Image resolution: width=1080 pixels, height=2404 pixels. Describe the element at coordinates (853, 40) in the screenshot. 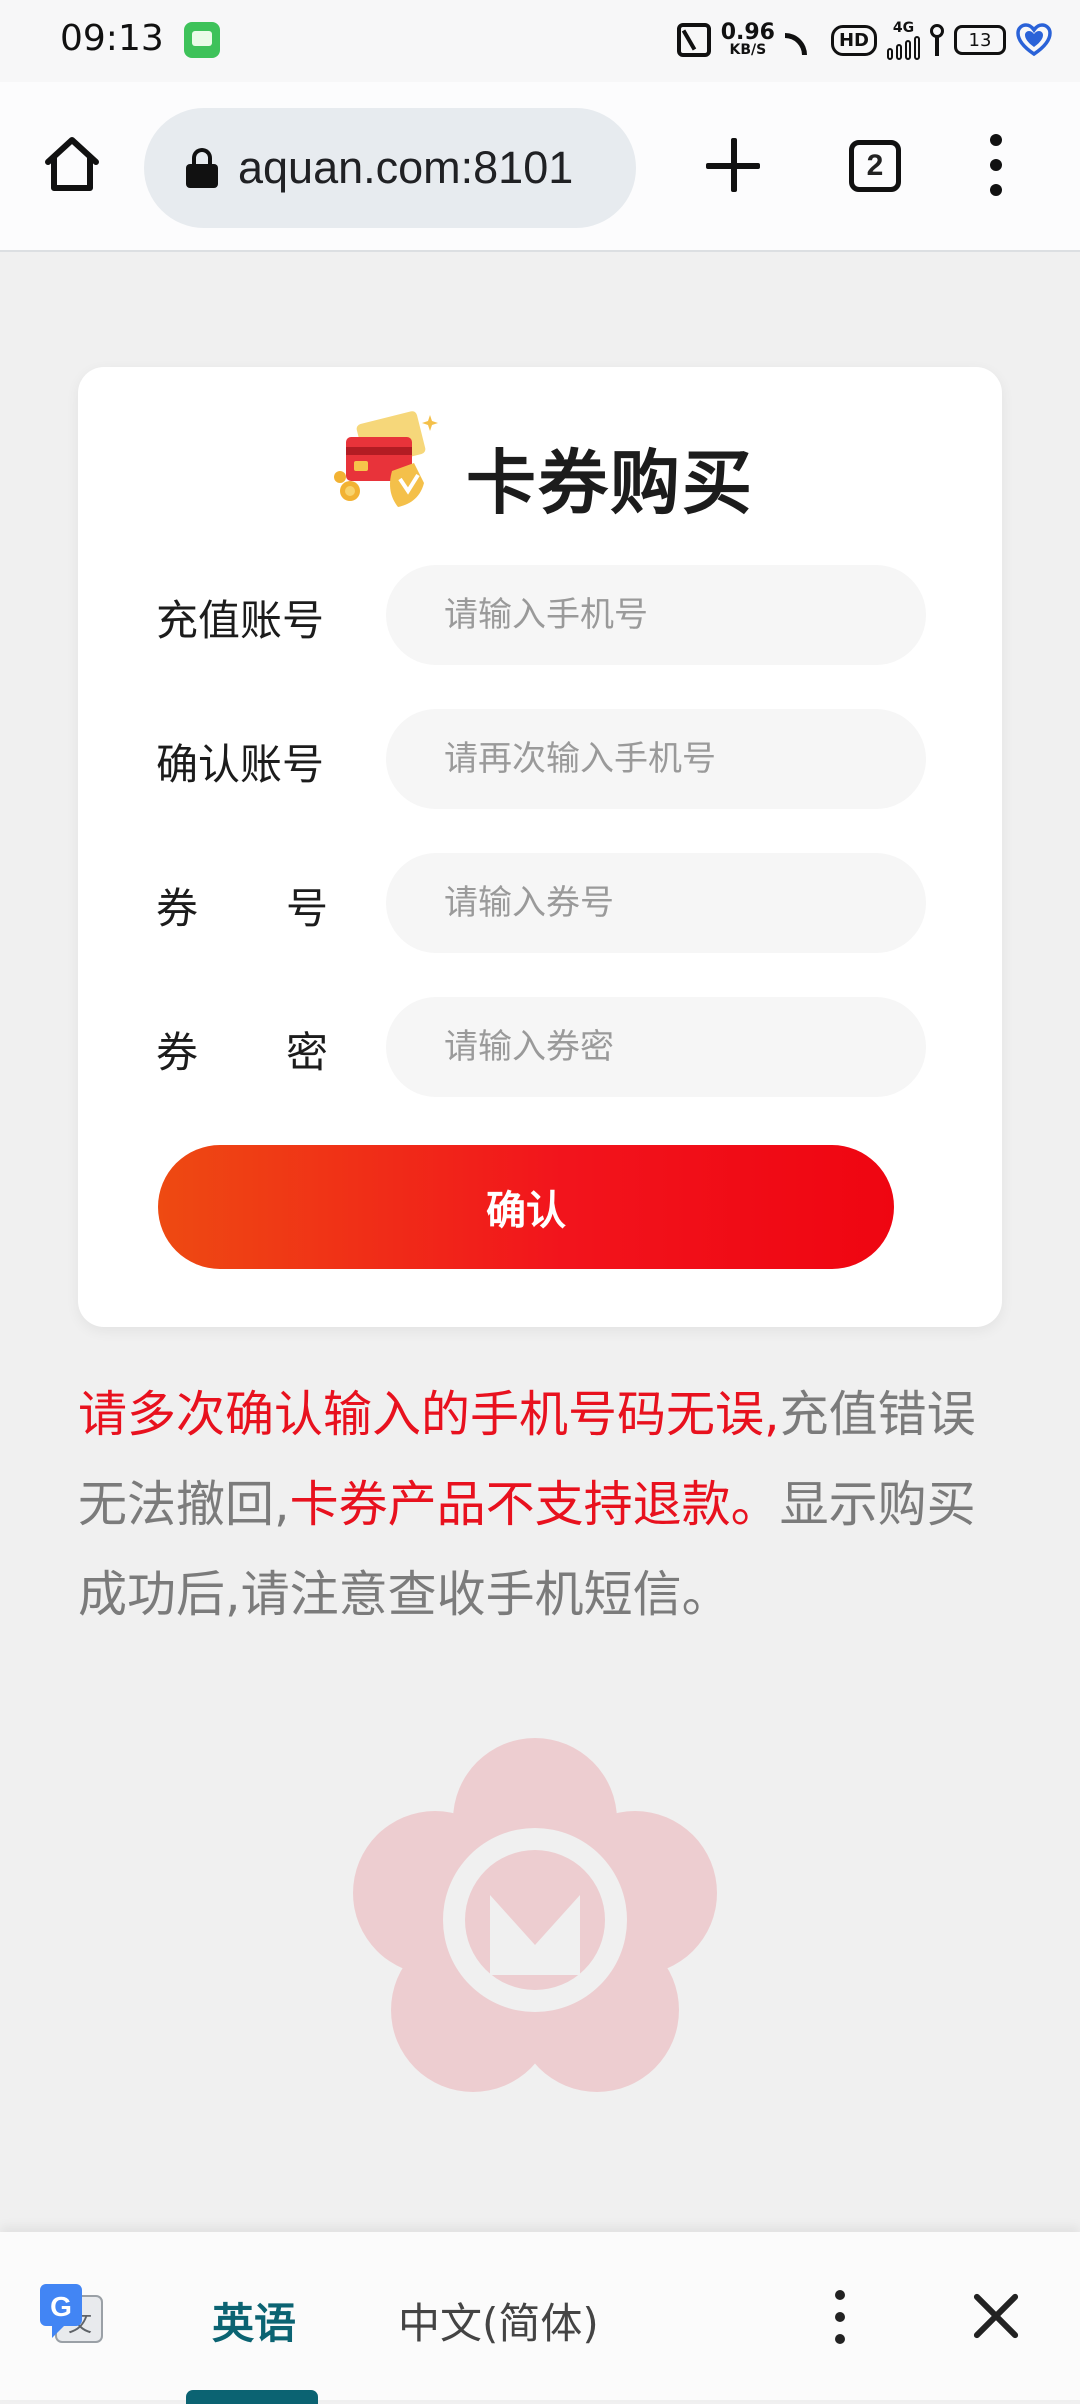

I see `hd-voice-icon: HD` at that location.